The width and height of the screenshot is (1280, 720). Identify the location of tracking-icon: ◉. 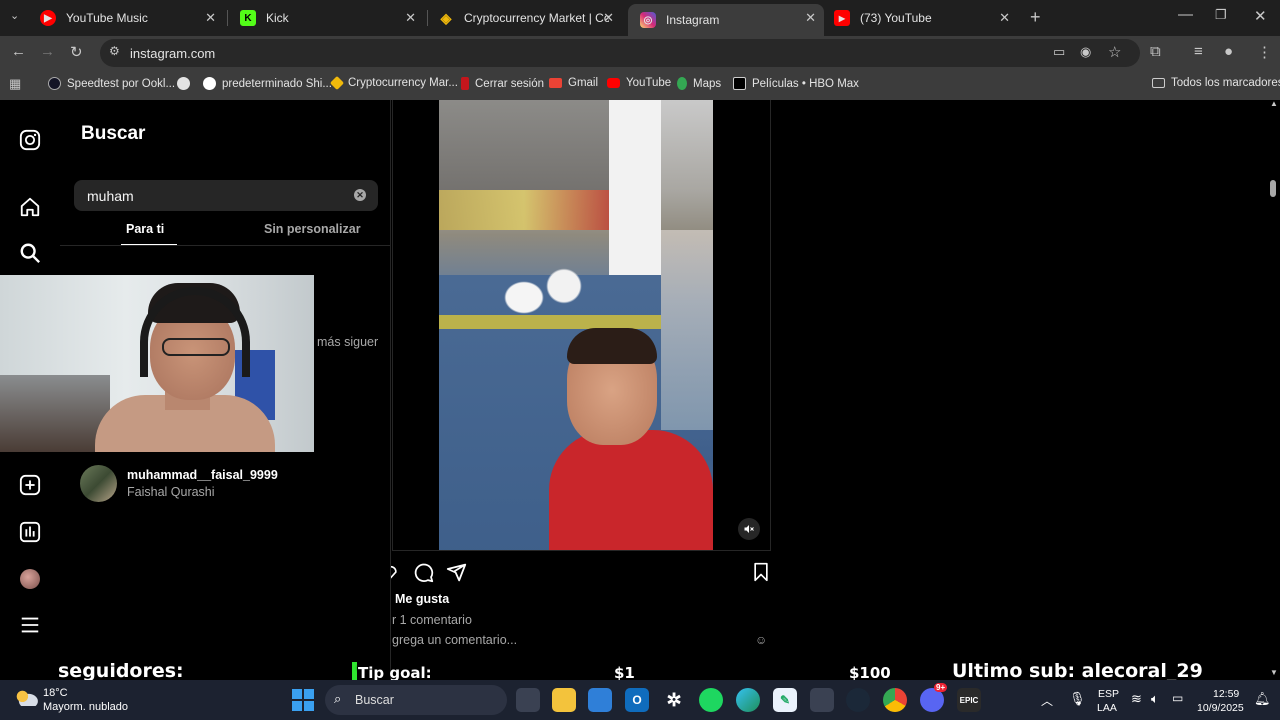
(1085, 52).